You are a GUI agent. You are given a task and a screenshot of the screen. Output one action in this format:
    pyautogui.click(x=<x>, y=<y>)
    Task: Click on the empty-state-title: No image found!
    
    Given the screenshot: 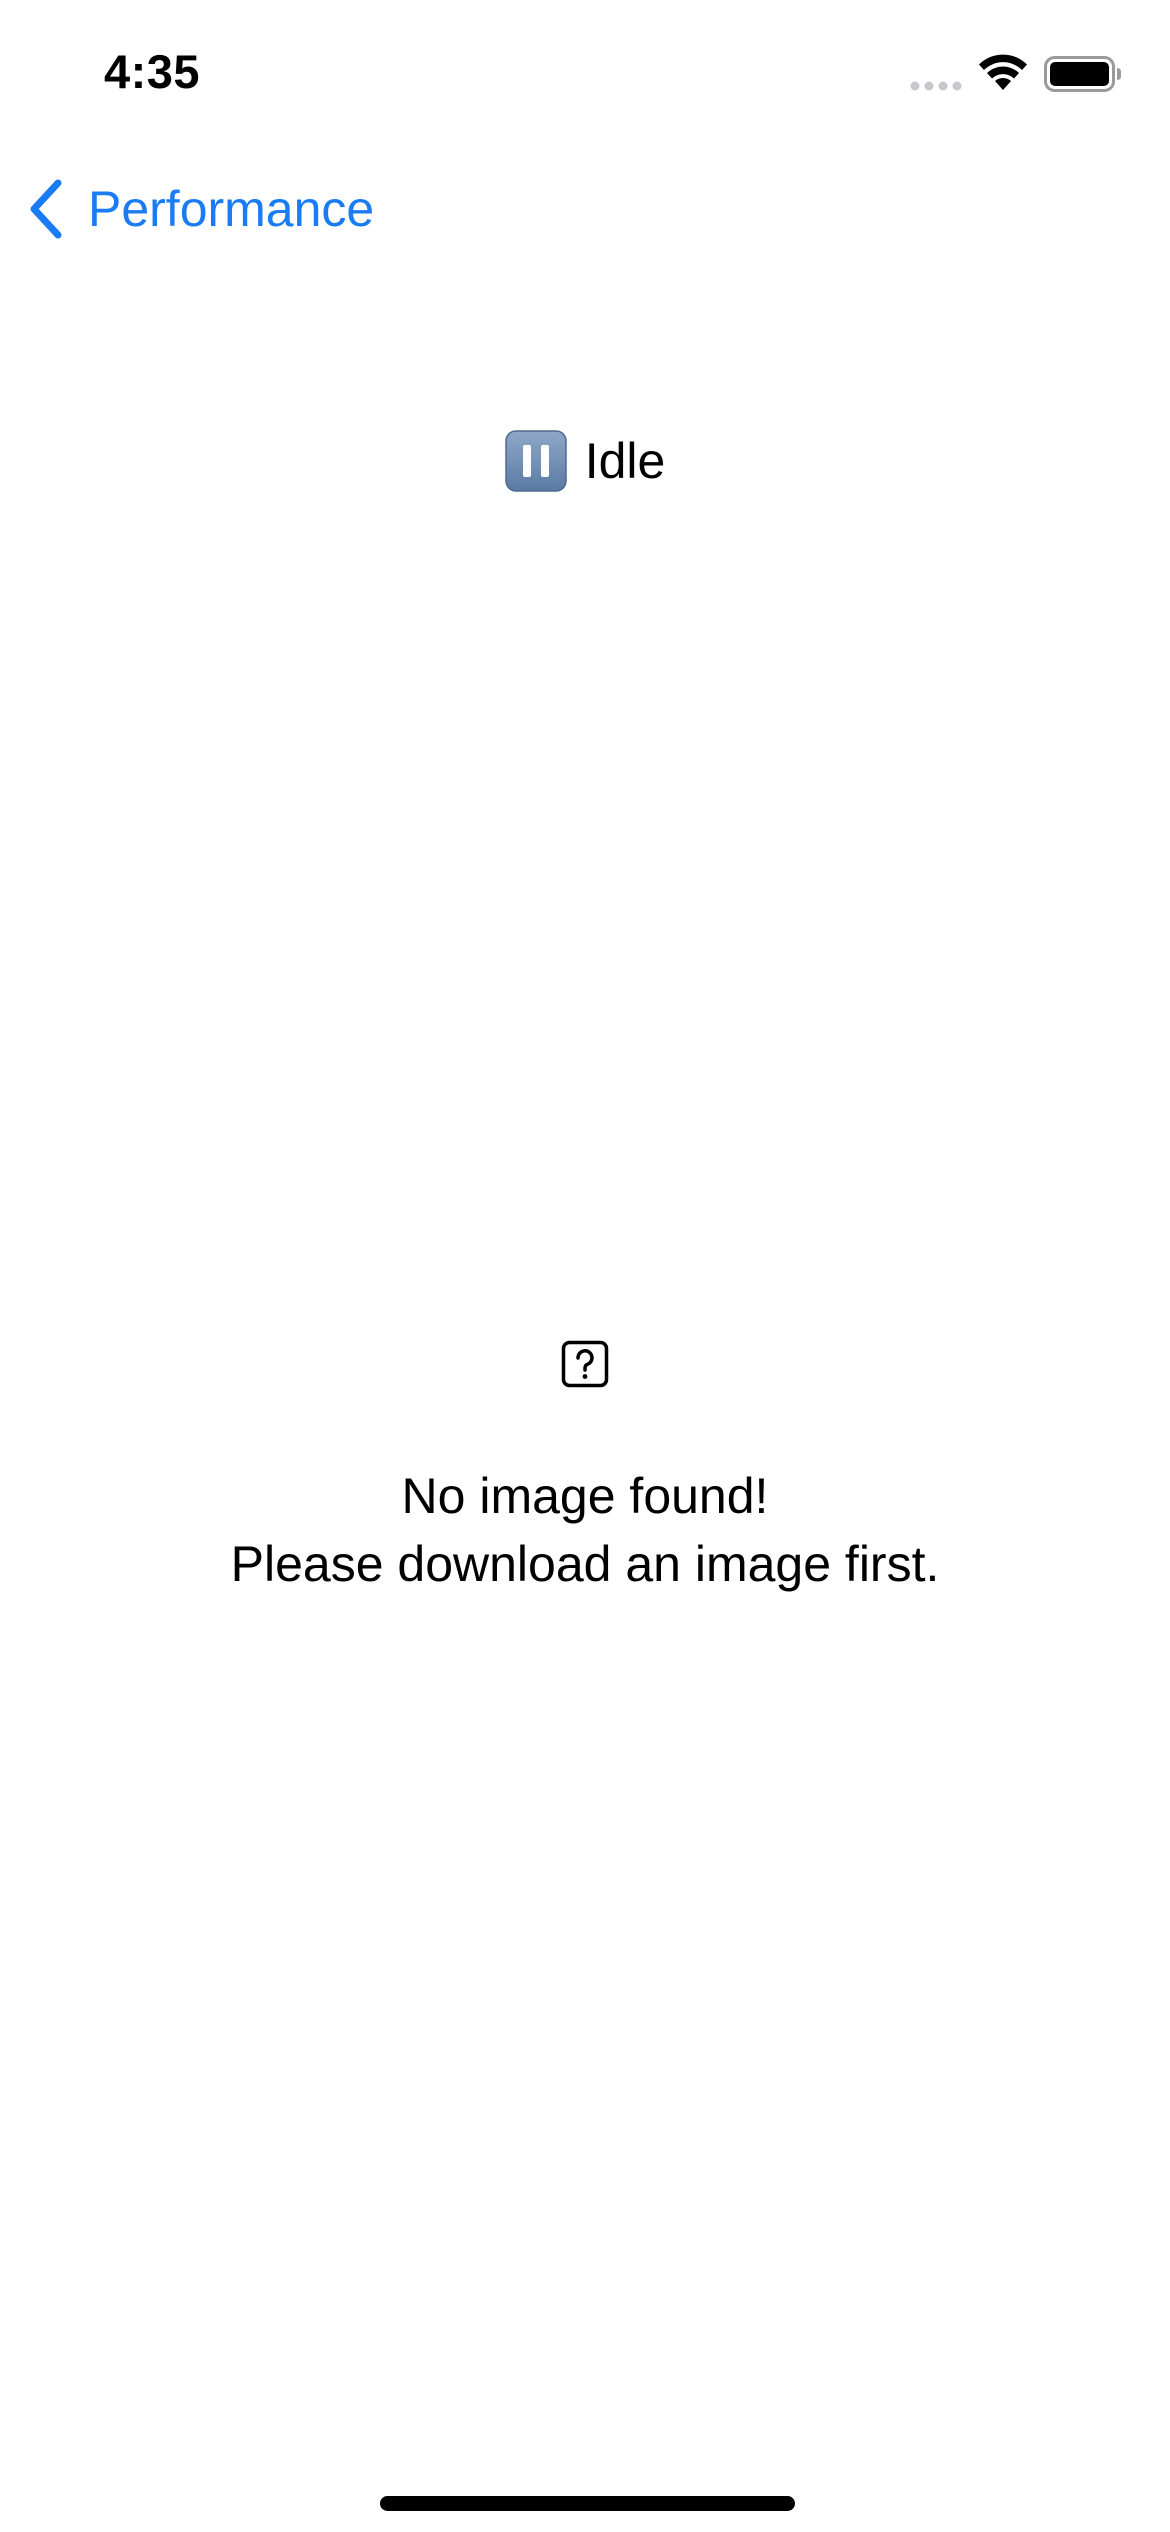 What is the action you would take?
    pyautogui.click(x=585, y=1496)
    